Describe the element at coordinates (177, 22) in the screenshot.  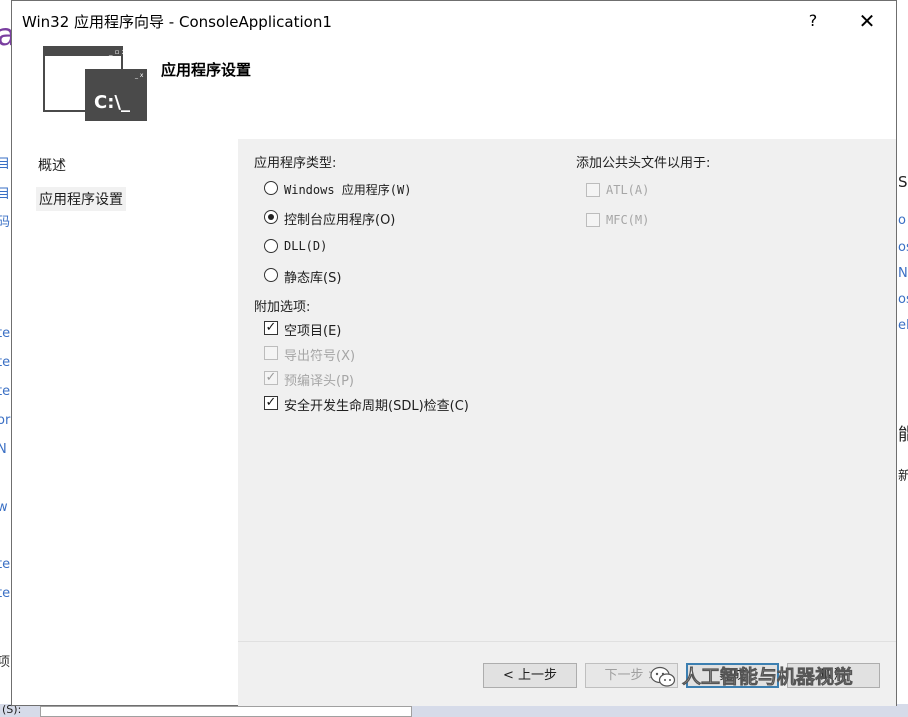
I see `window-title: Win32 应用程序向导 - ConsoleApplication1` at that location.